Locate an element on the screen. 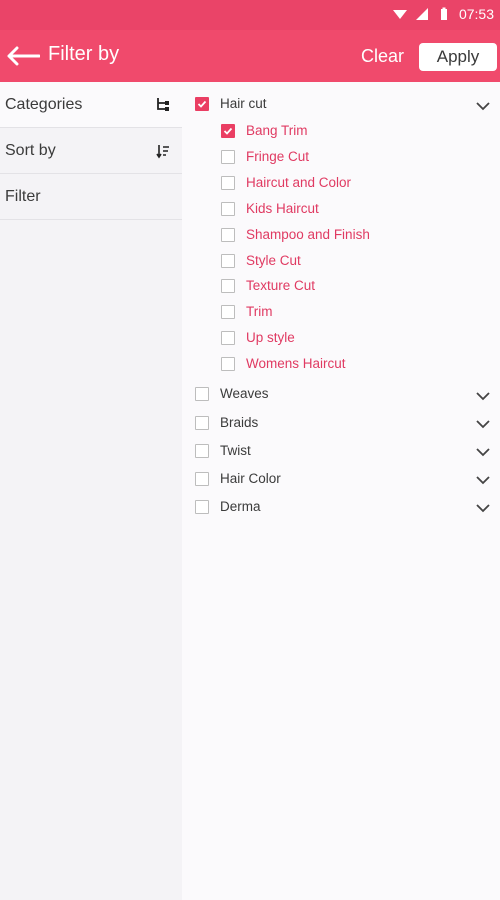 The image size is (500, 900). category-label: Hair Color is located at coordinates (250, 478).